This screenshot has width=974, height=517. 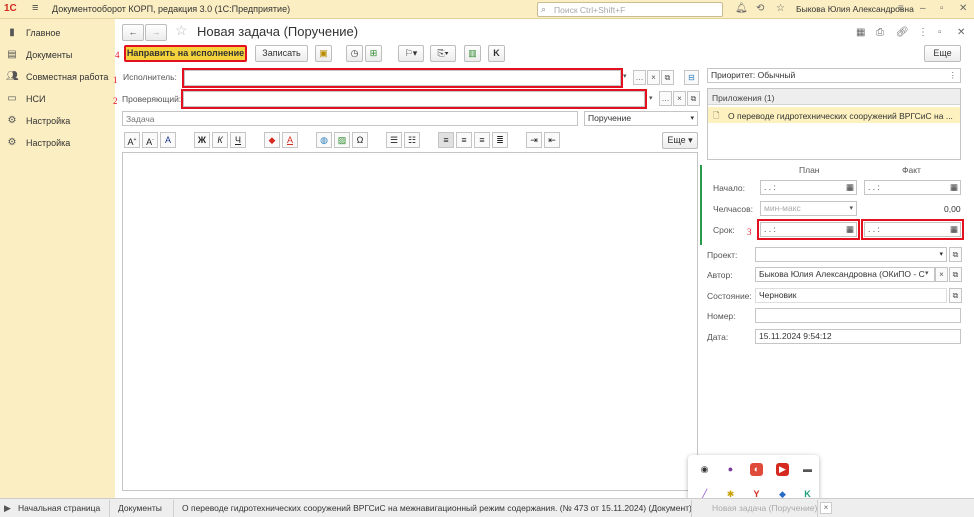 I want to click on sidebar-item-main: ▮ Главное, so click(x=57, y=33).